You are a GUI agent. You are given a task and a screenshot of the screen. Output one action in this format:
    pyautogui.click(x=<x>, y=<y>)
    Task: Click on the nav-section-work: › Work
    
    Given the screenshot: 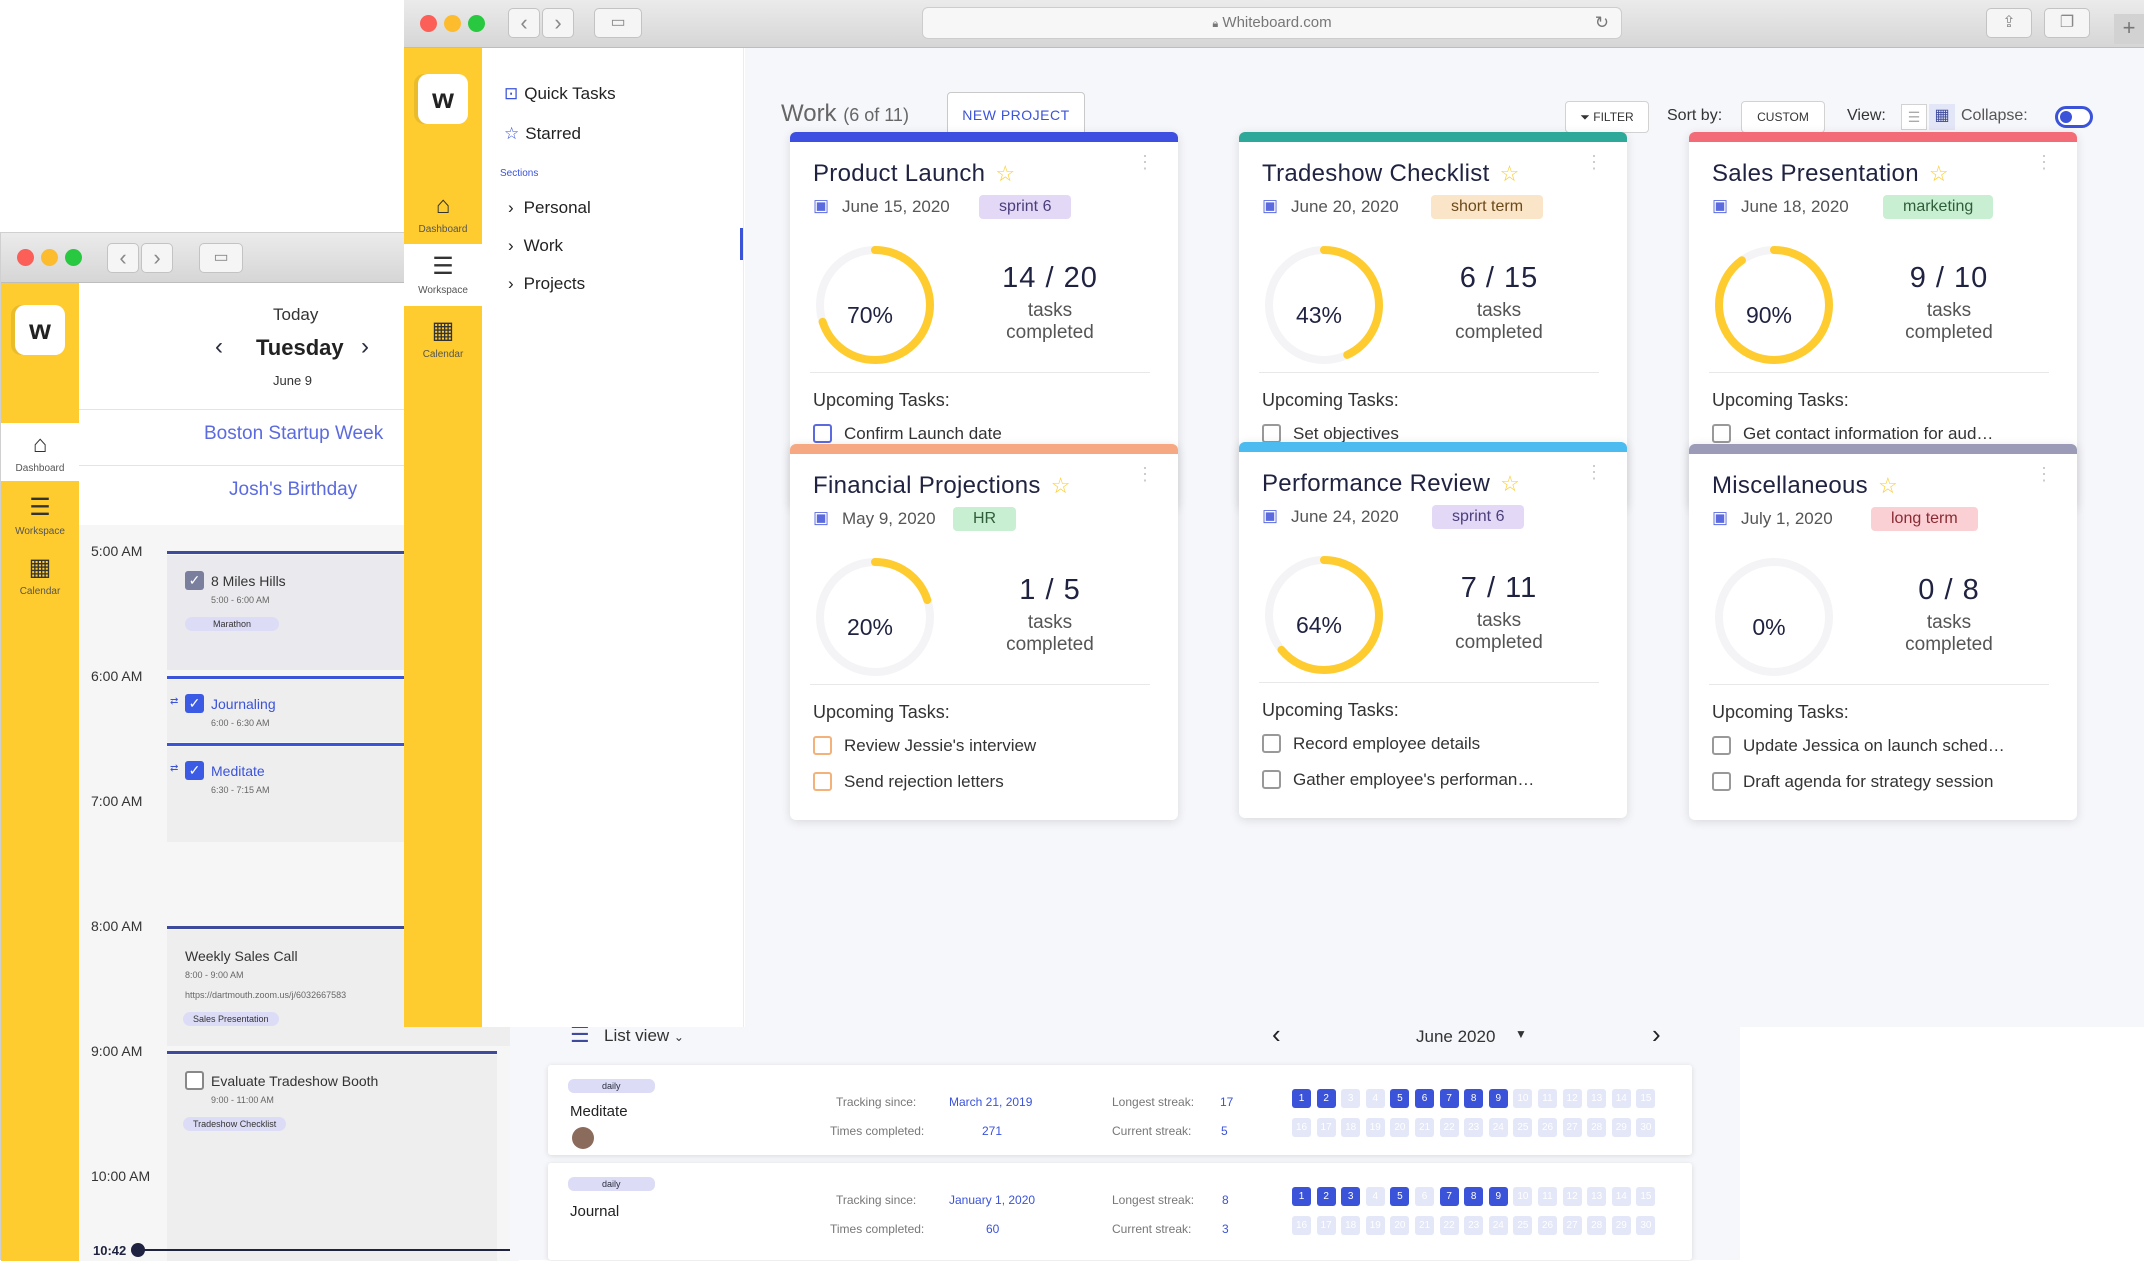 What is the action you would take?
    pyautogui.click(x=535, y=246)
    